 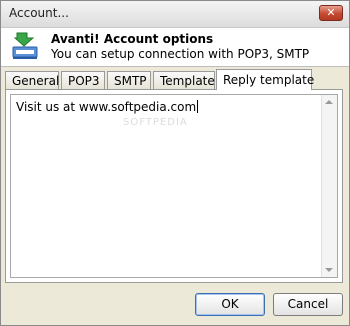 I want to click on tab-reply-template: Reply template, so click(x=265, y=79).